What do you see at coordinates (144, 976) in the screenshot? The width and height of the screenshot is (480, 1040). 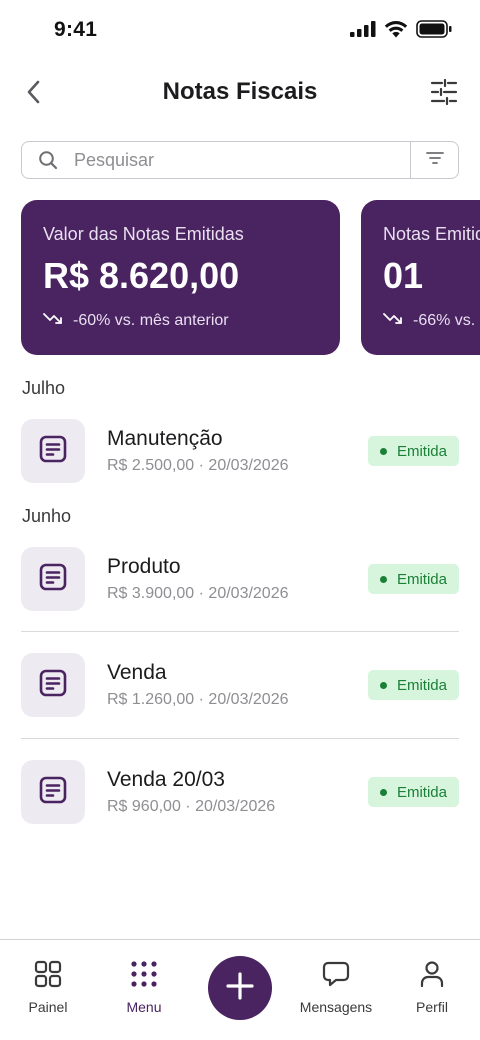 I see `dots-grid-icon` at bounding box center [144, 976].